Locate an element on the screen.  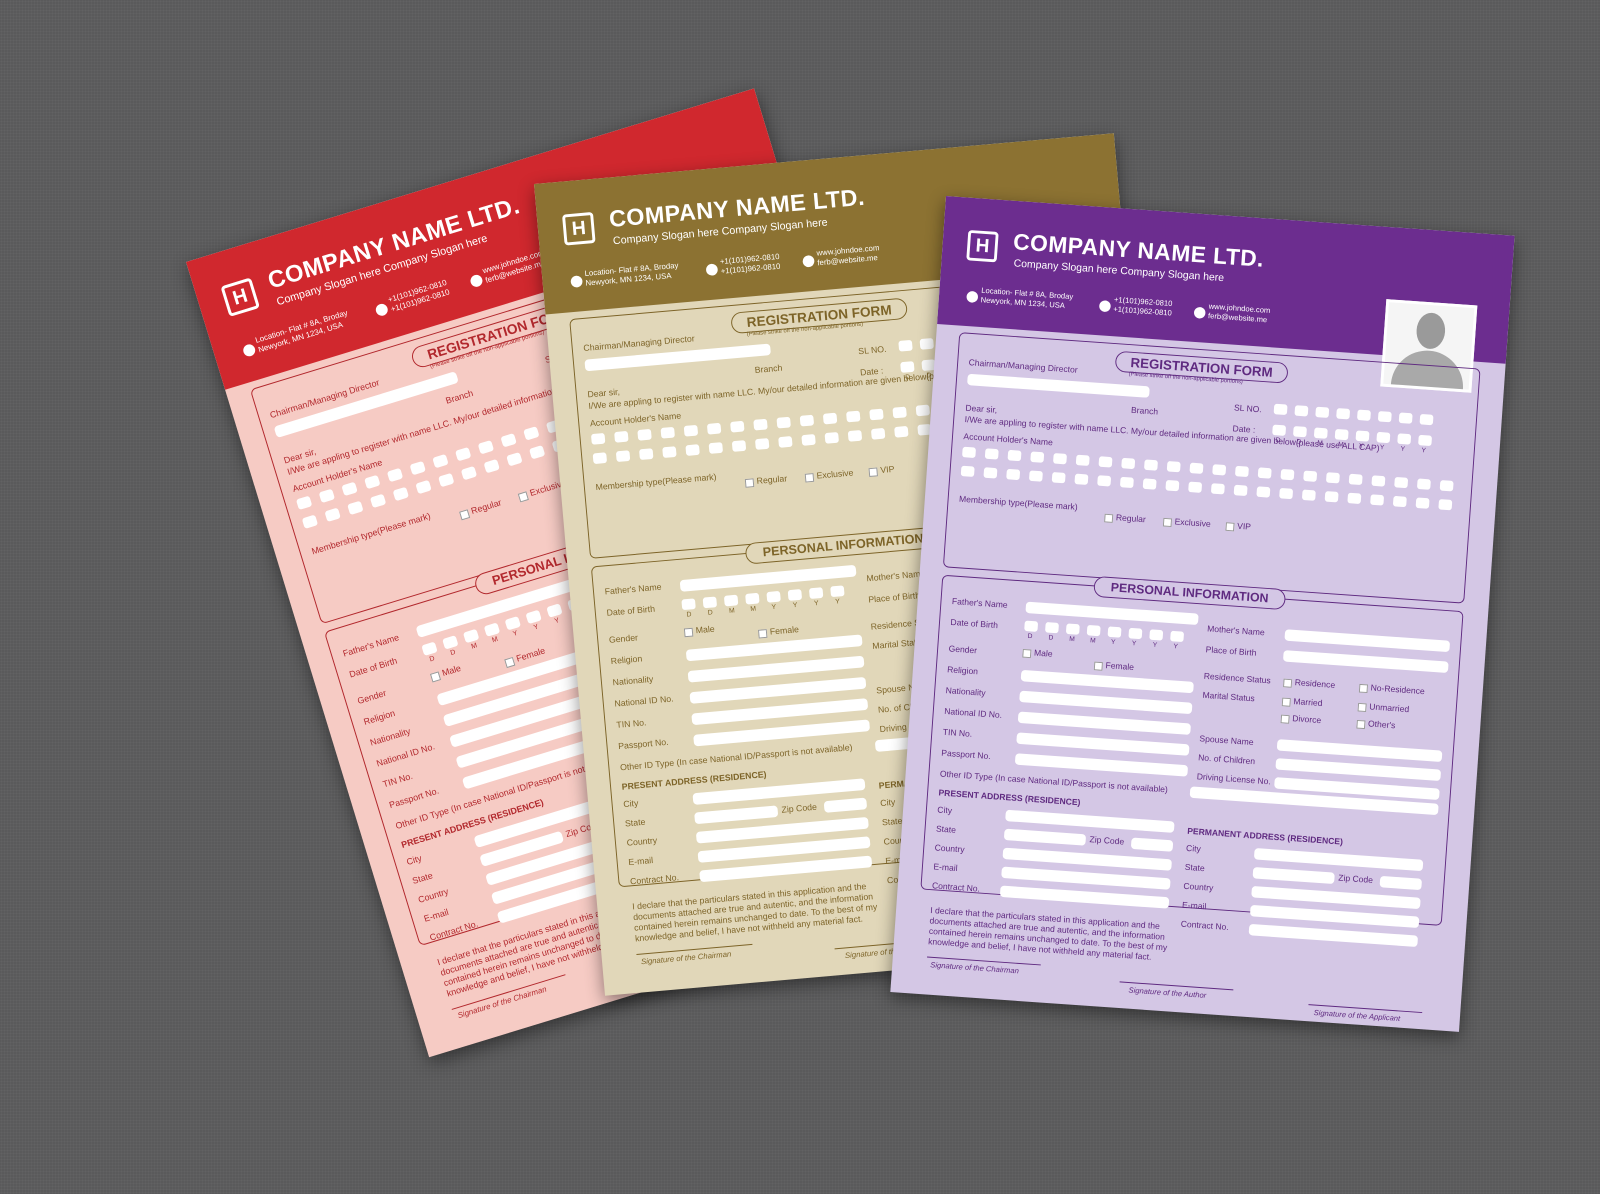
membership-regular-checkbox is located at coordinates (749, 483).